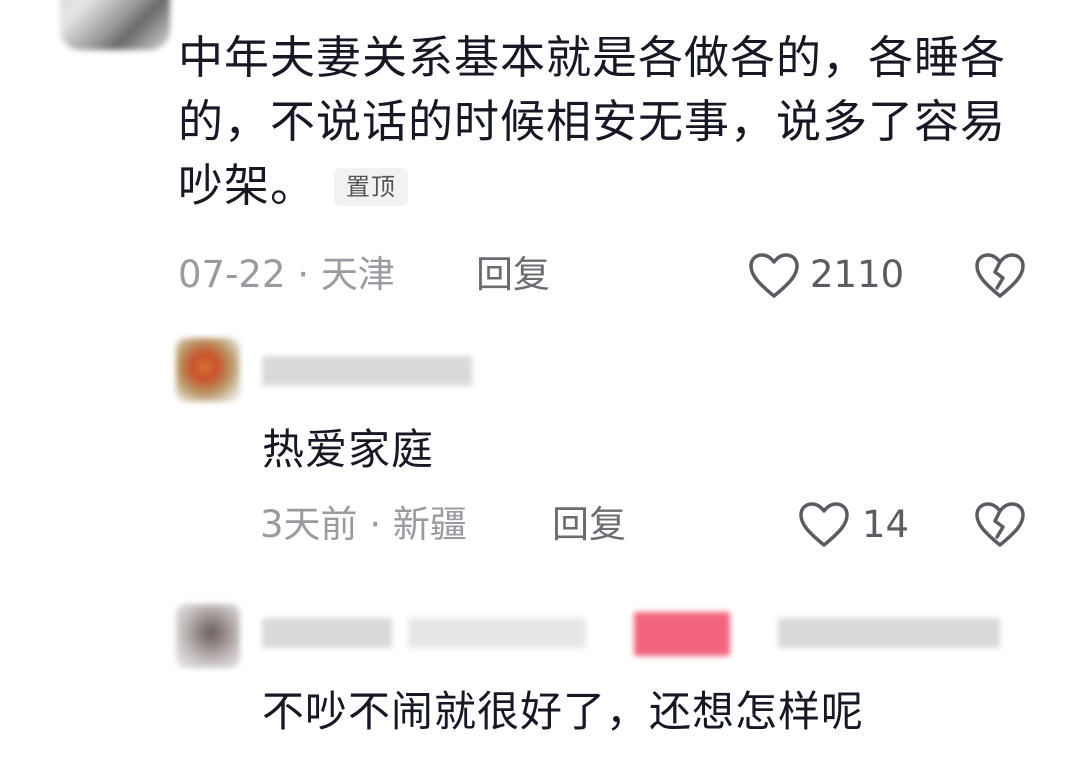  Describe the element at coordinates (682, 634) in the screenshot. I see `author-tag` at that location.